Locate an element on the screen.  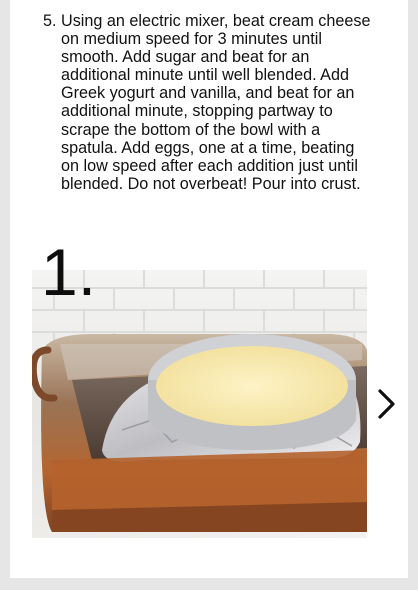
chevron-right-icon is located at coordinates (386, 404).